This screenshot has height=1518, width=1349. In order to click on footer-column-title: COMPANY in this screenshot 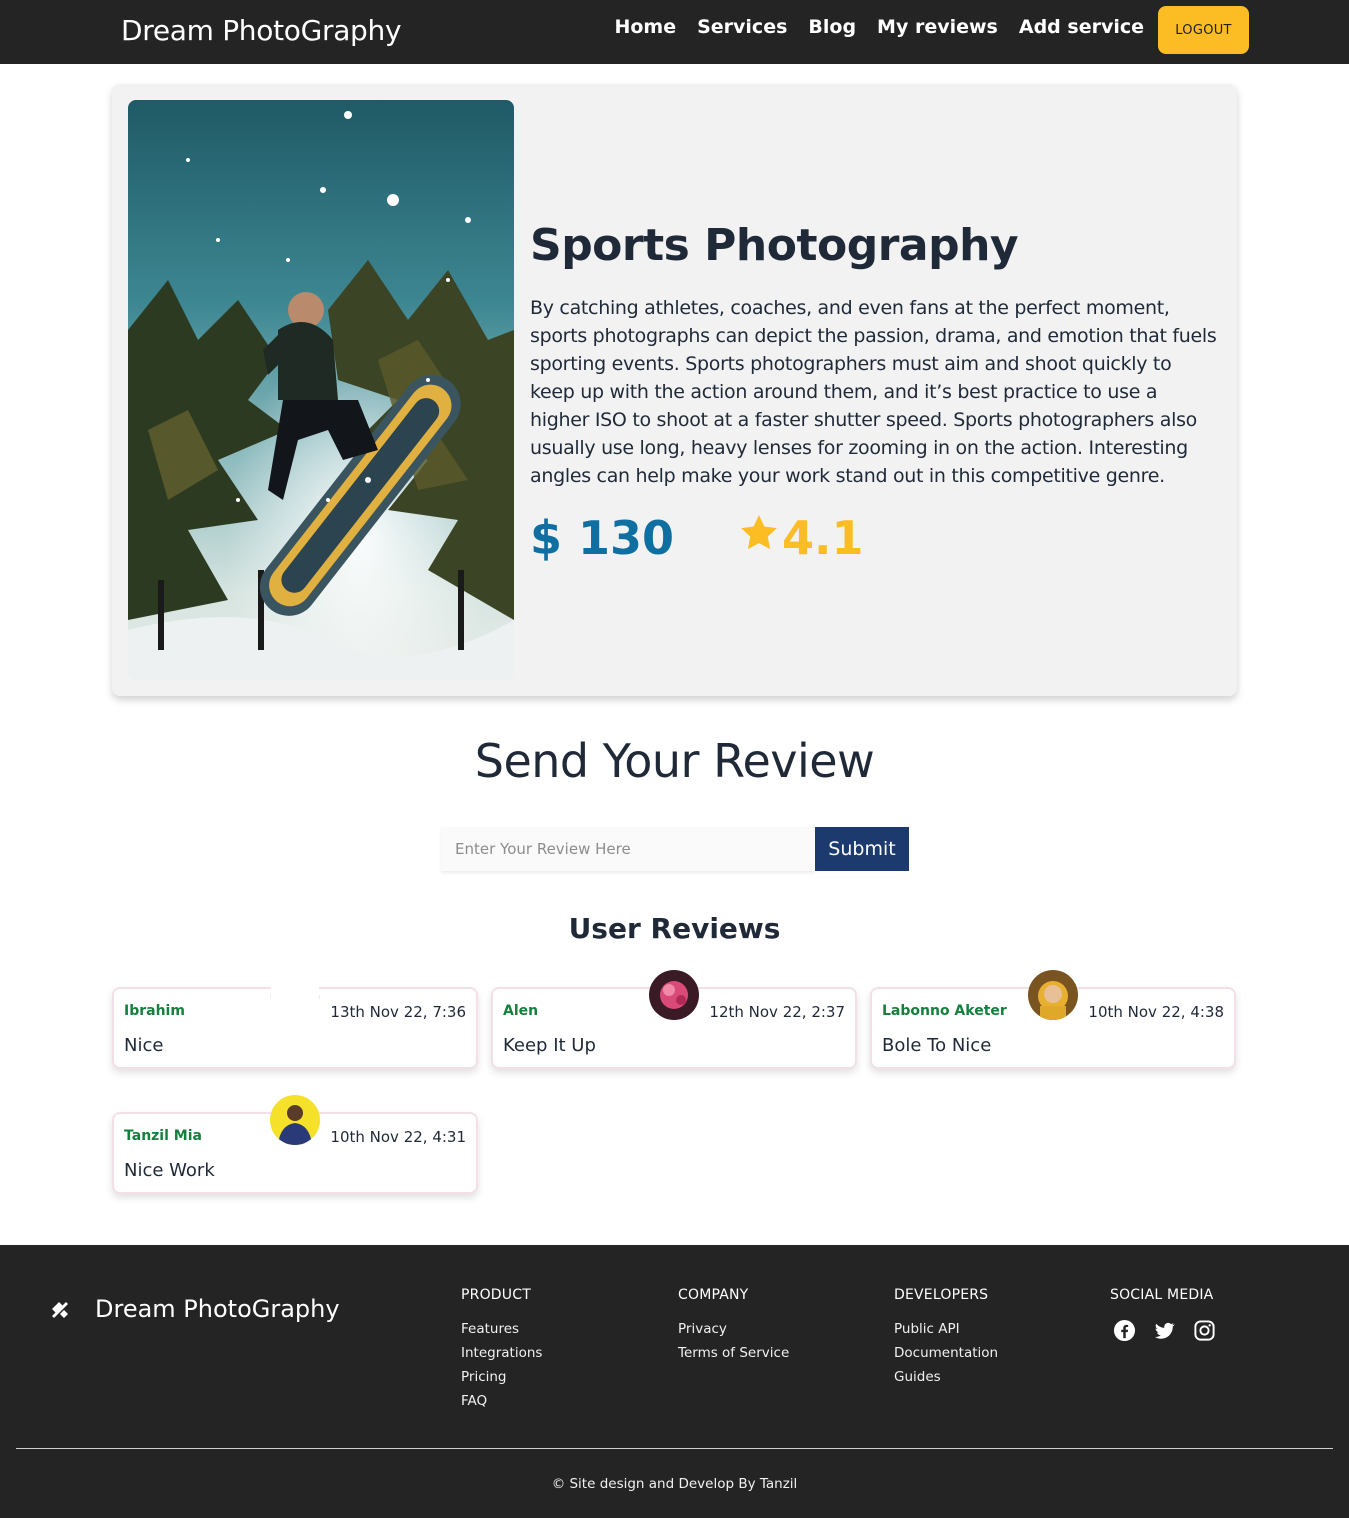, I will do `click(713, 1295)`.